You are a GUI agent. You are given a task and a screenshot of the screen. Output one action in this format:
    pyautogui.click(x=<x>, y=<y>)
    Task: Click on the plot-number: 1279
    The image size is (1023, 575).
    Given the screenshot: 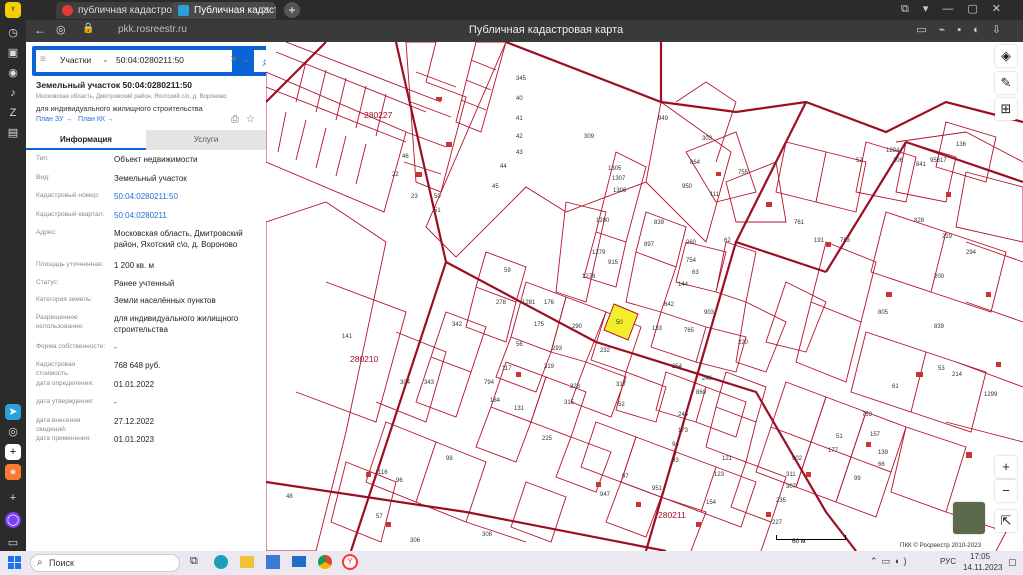 What is the action you would take?
    pyautogui.click(x=599, y=253)
    